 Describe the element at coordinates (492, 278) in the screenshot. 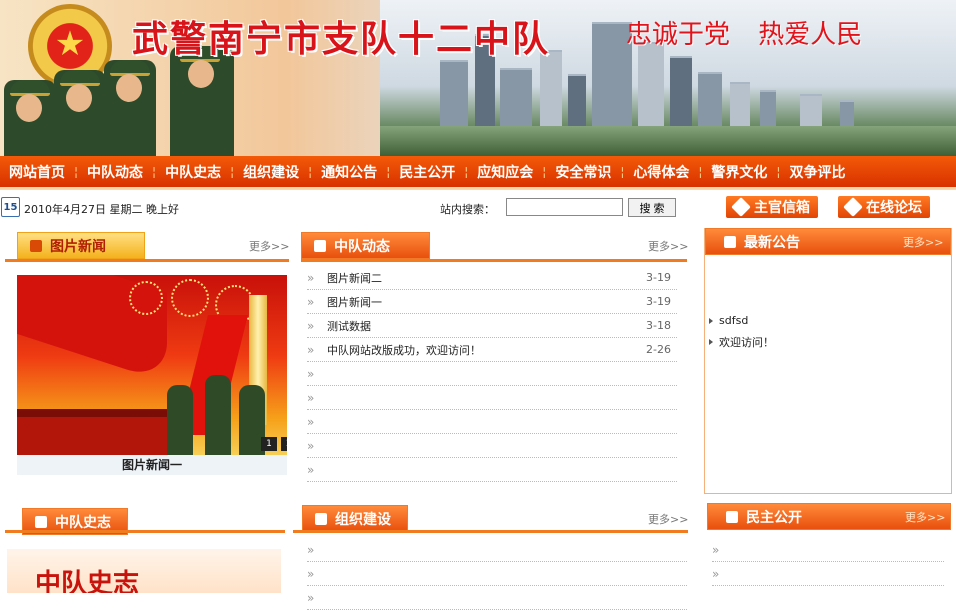

I see `list-item: » 图片新闻二 3-19` at that location.